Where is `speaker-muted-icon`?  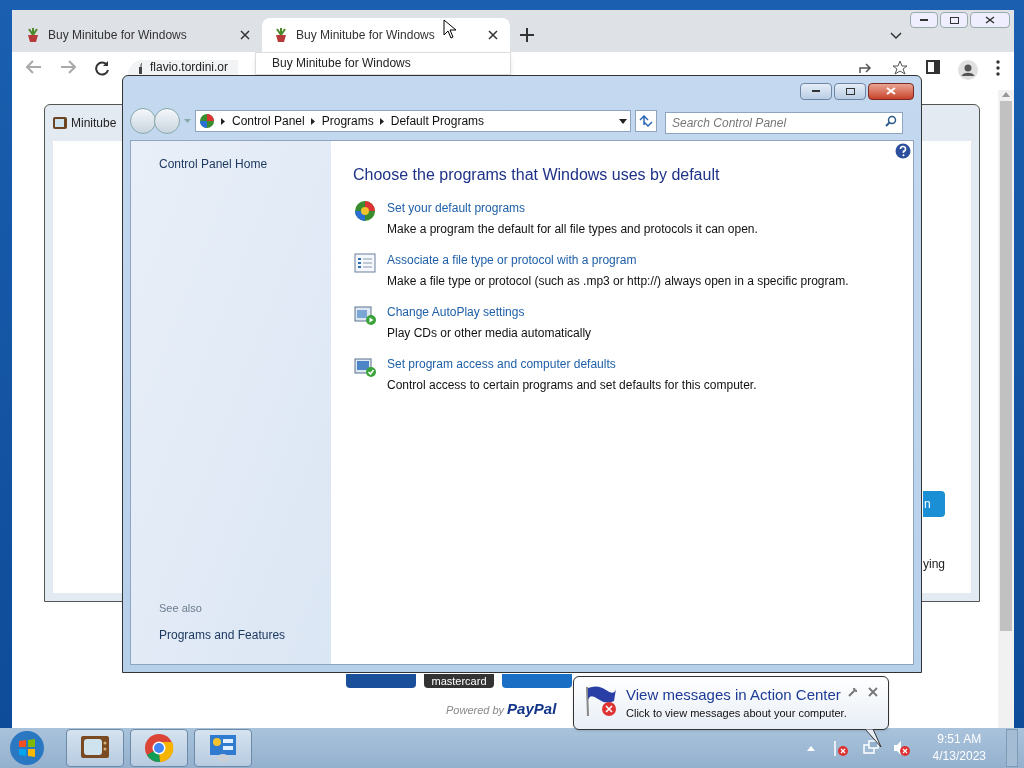
speaker-muted-icon is located at coordinates (901, 748).